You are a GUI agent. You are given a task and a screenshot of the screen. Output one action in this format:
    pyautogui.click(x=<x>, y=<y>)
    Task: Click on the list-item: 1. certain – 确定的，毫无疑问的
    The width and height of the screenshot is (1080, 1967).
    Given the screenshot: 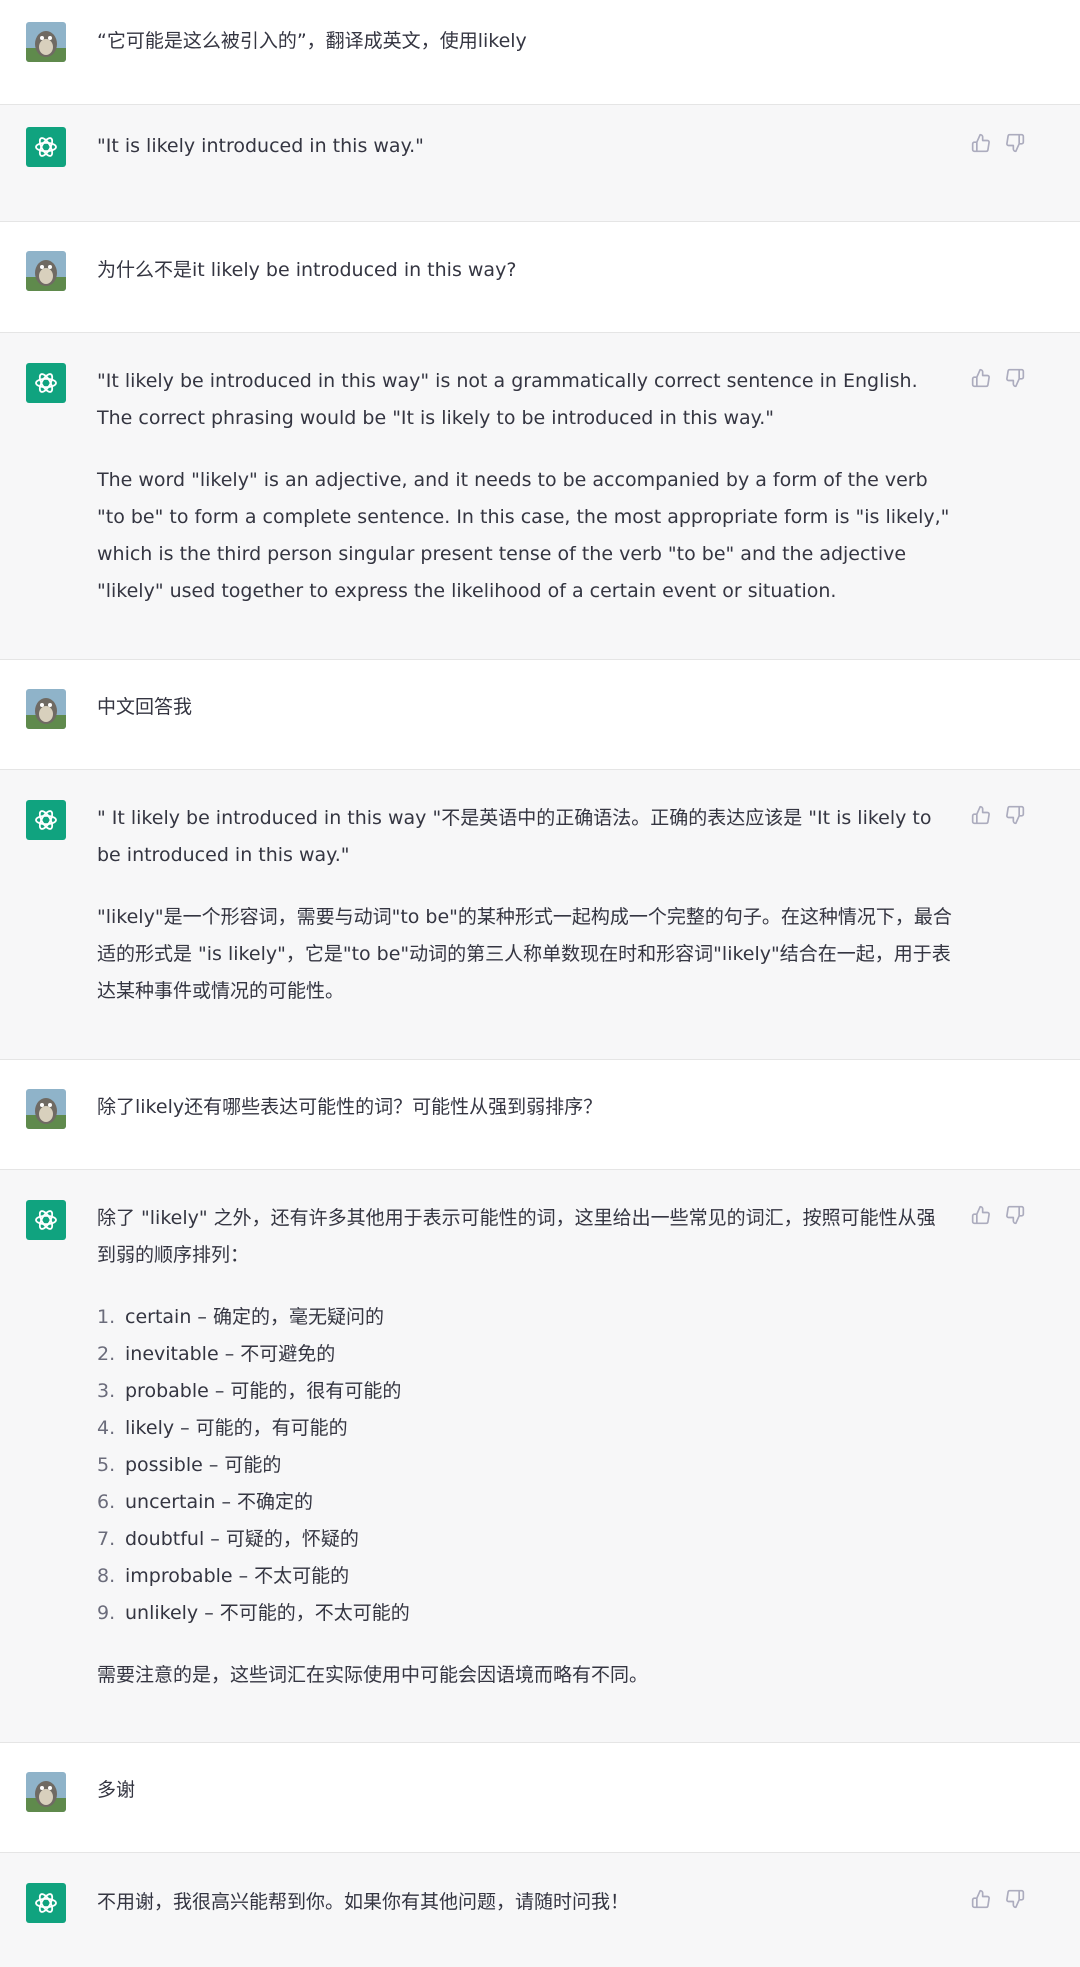 What is the action you would take?
    pyautogui.click(x=240, y=1317)
    